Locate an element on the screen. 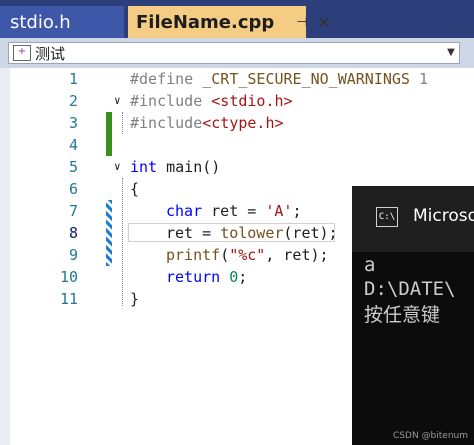 This screenshot has width=474, height=445. terminal-icon: C:\ is located at coordinates (387, 217).